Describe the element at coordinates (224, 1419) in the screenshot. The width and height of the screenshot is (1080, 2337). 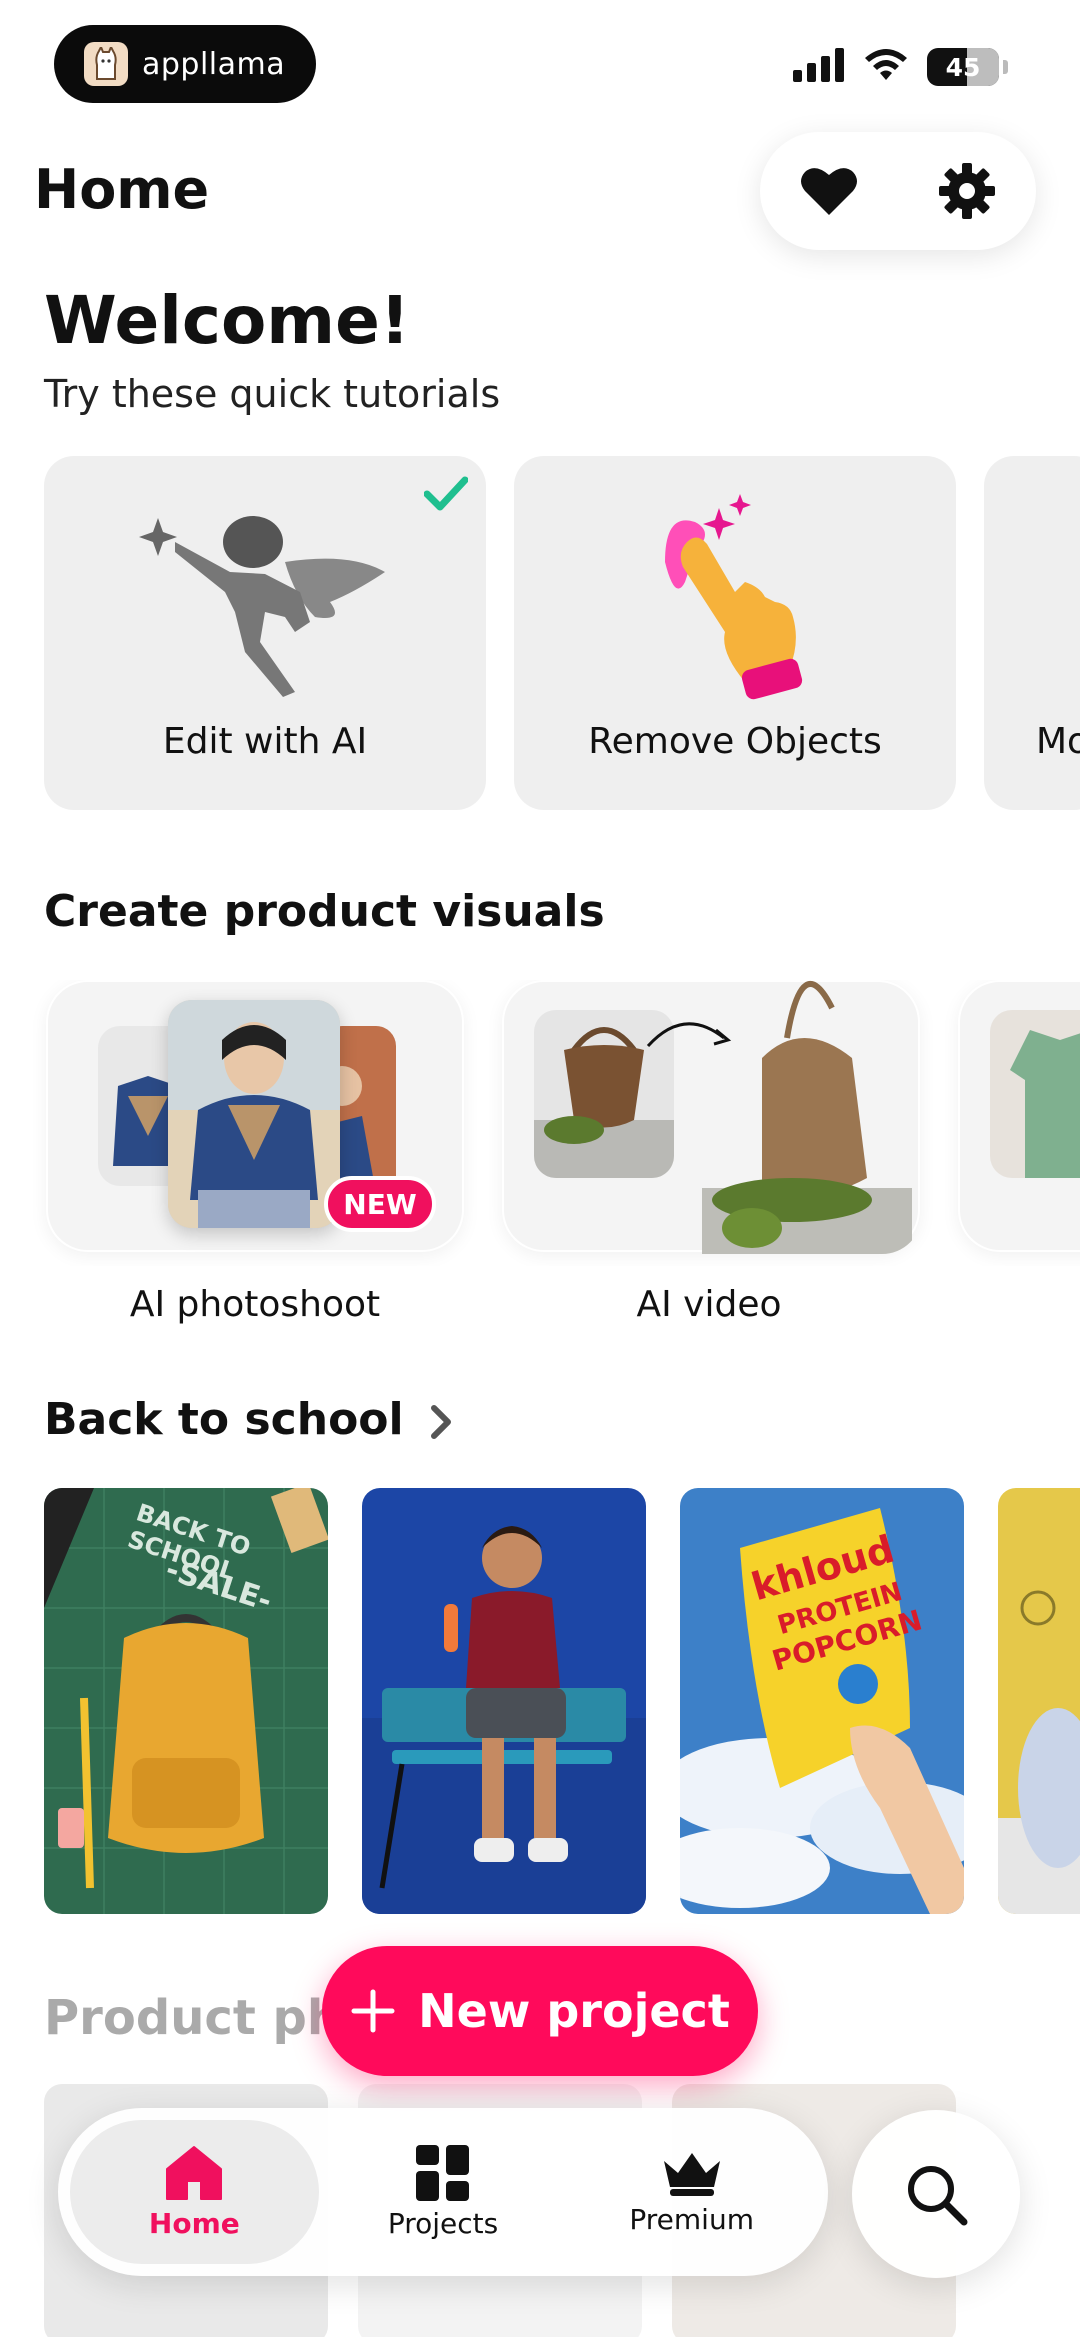
I see `section-title-label: Back to school` at that location.